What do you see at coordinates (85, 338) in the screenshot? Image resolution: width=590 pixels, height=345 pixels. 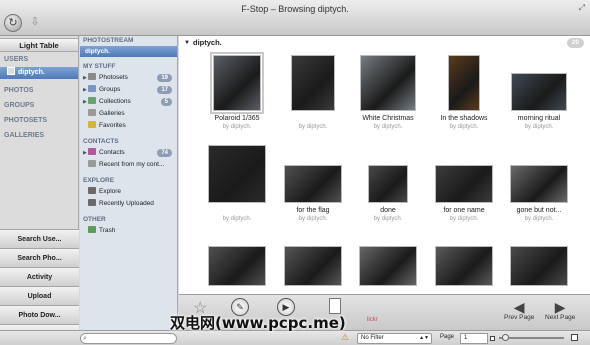 I see `search-icon: ⌕` at bounding box center [85, 338].